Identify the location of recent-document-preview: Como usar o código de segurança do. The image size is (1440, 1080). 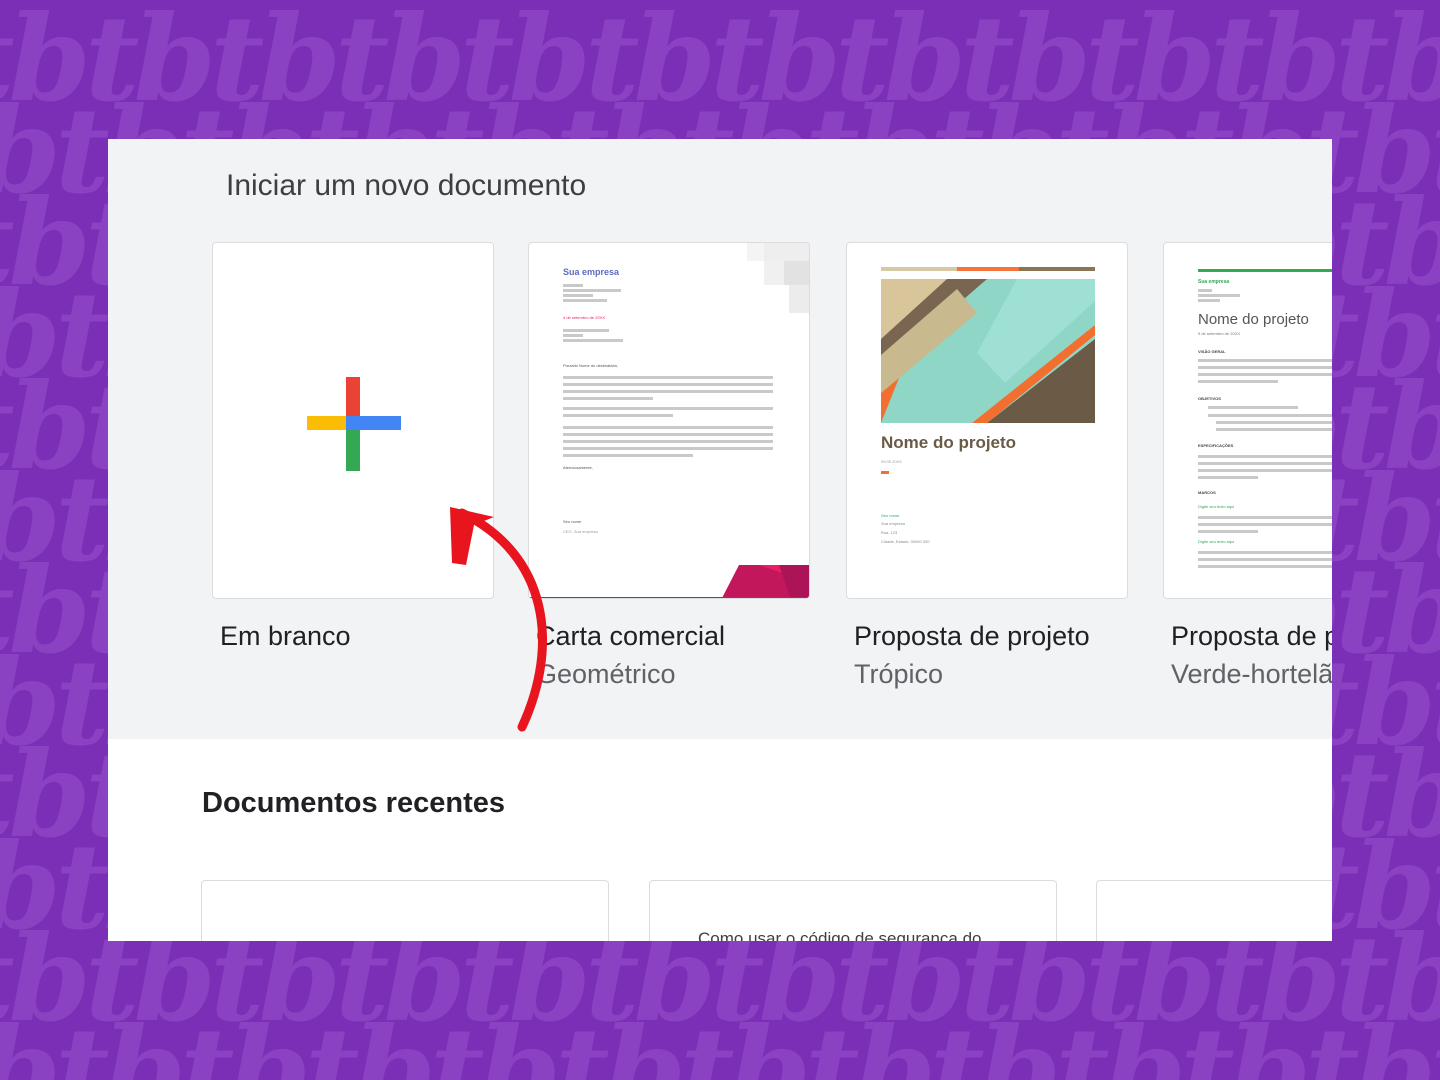
(840, 935).